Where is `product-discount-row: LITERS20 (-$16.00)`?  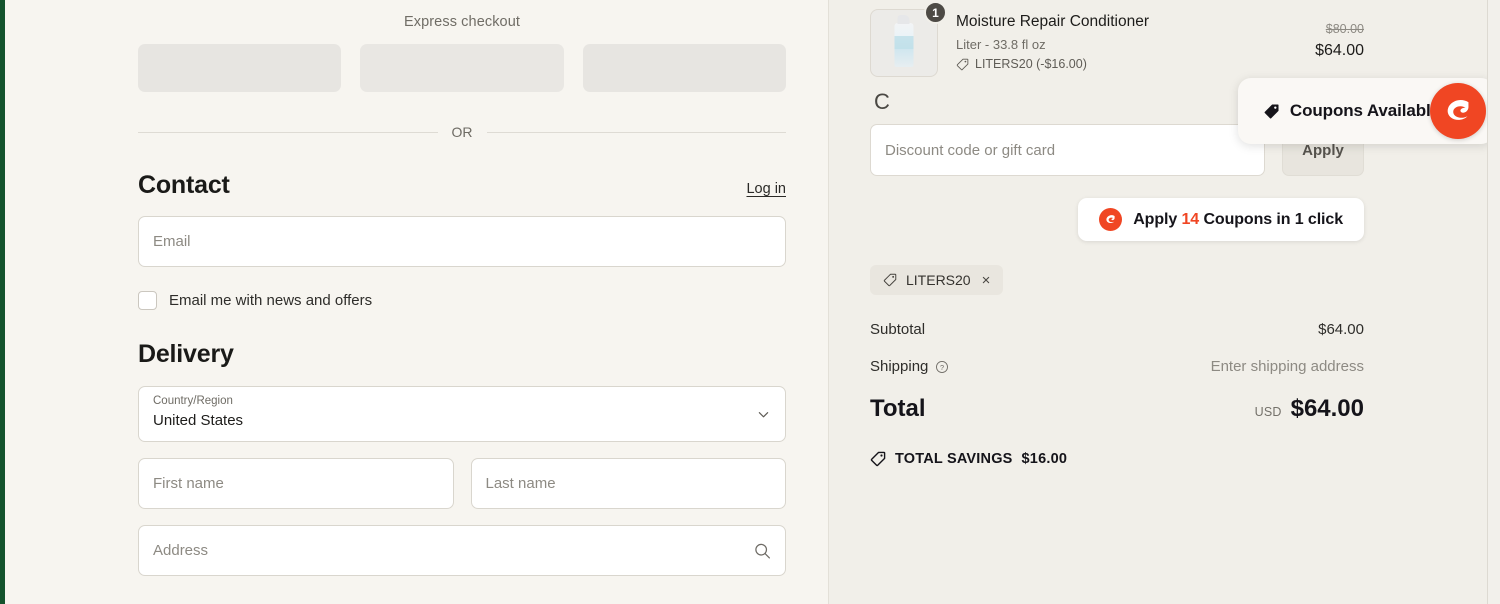 product-discount-row: LITERS20 (-$16.00) is located at coordinates (1160, 64).